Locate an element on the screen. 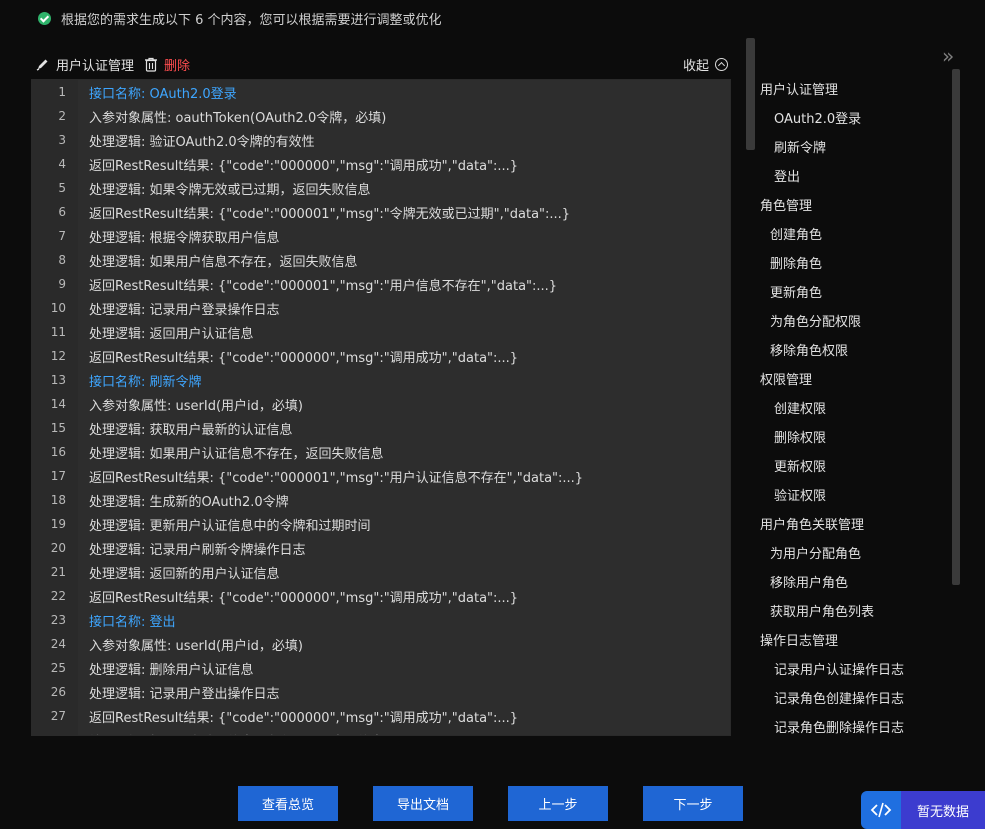  line-text: 处理逻辑: 记录用户登出操作日志 is located at coordinates (184, 694).